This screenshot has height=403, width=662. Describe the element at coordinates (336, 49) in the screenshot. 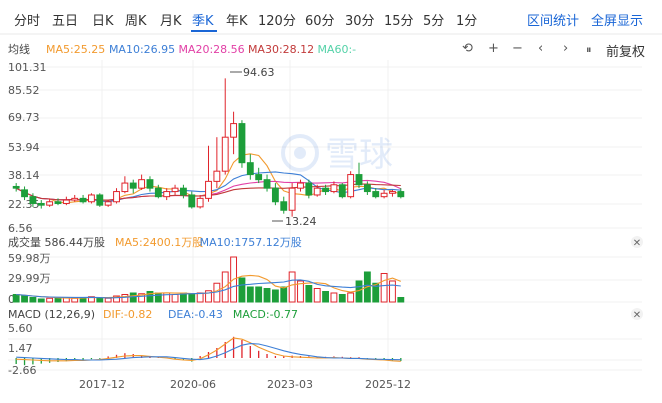

I see `ma-legend-item-4: MA60:-` at that location.